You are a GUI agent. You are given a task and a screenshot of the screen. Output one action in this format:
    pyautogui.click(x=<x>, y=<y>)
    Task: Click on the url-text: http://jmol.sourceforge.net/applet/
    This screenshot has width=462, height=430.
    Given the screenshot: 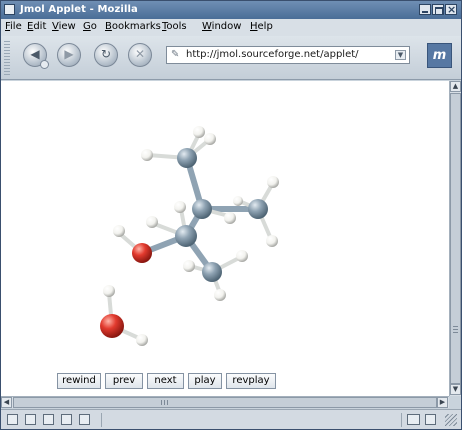 What is the action you would take?
    pyautogui.click(x=272, y=54)
    